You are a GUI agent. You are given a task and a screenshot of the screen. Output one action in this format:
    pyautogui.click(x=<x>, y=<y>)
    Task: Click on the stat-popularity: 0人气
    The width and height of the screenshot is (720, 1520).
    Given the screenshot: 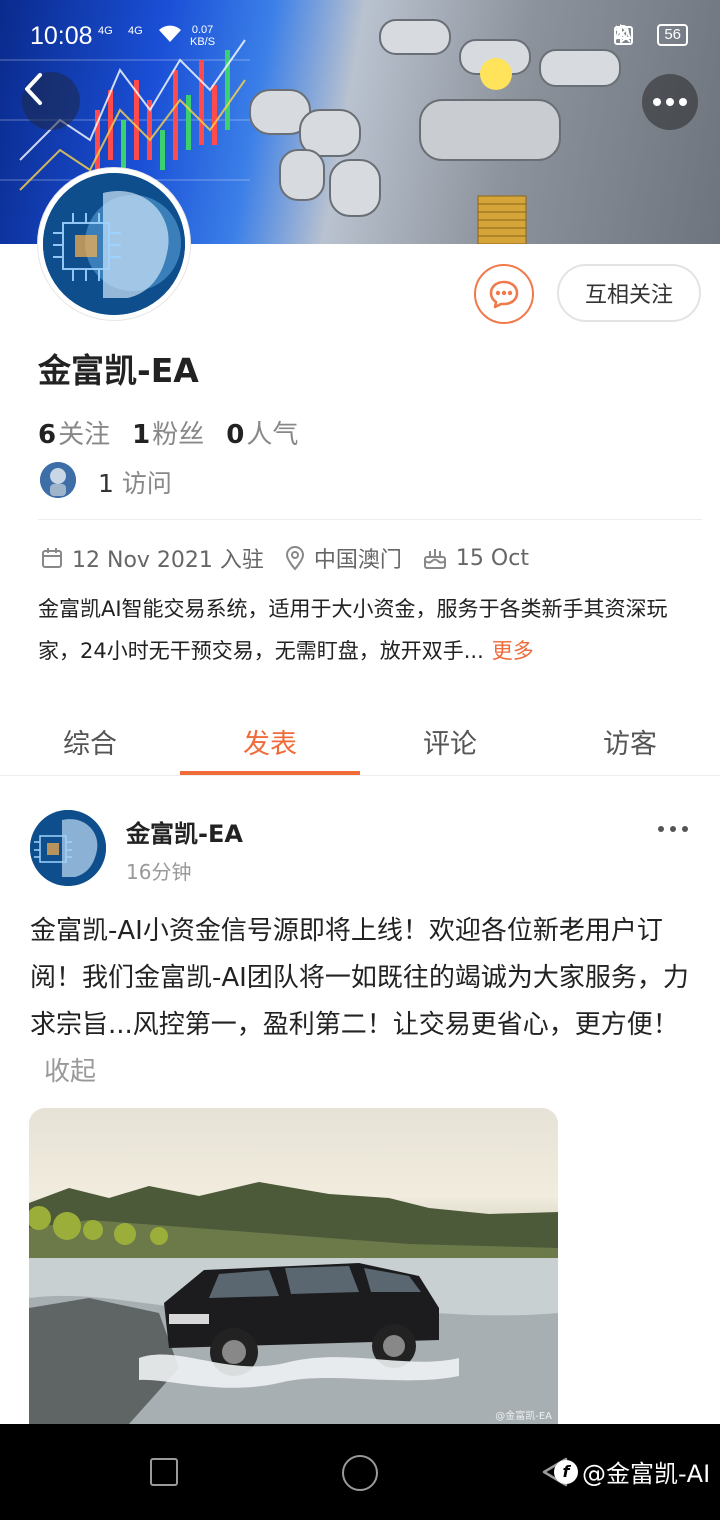 What is the action you would take?
    pyautogui.click(x=262, y=432)
    